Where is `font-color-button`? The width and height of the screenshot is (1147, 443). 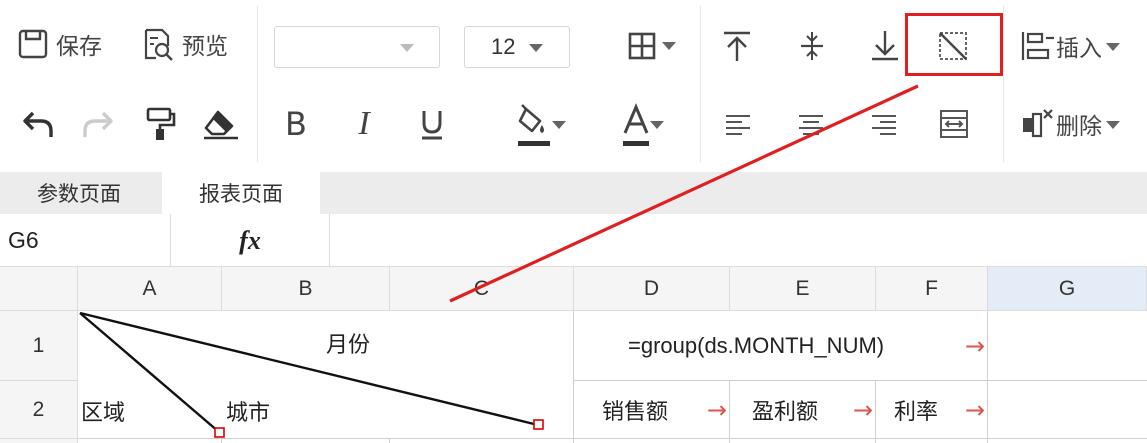
font-color-button is located at coordinates (636, 125).